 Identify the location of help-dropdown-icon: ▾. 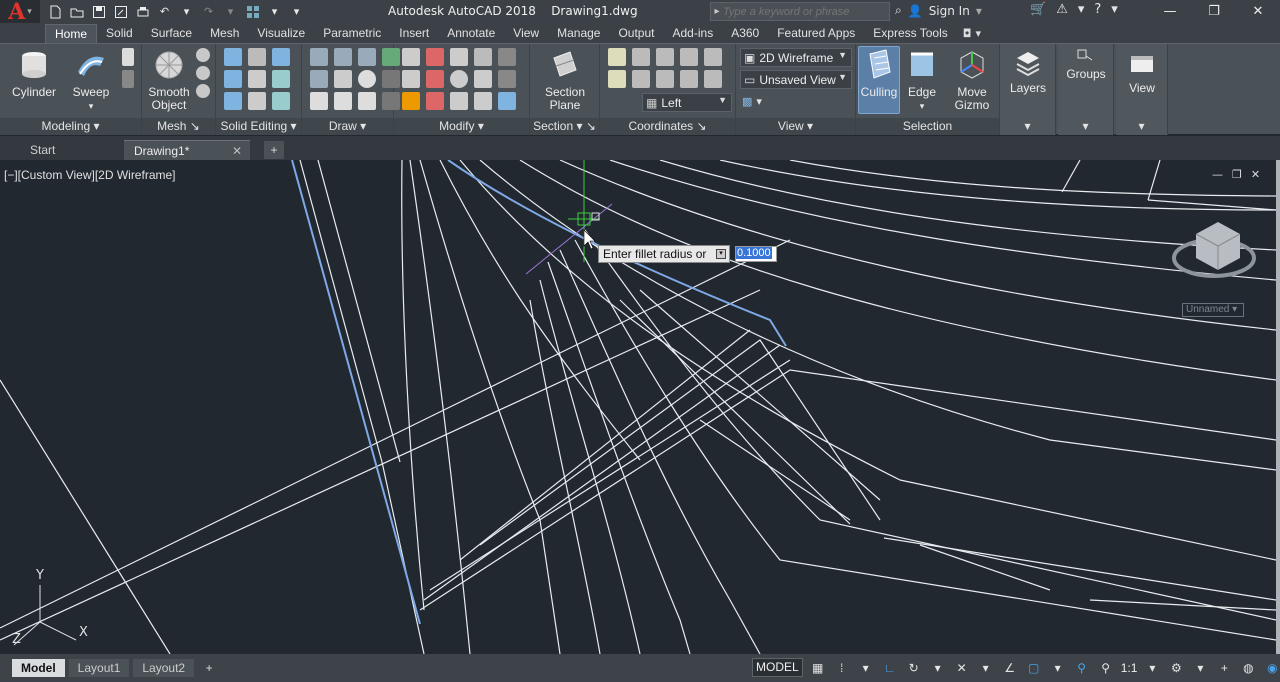
(1114, 9).